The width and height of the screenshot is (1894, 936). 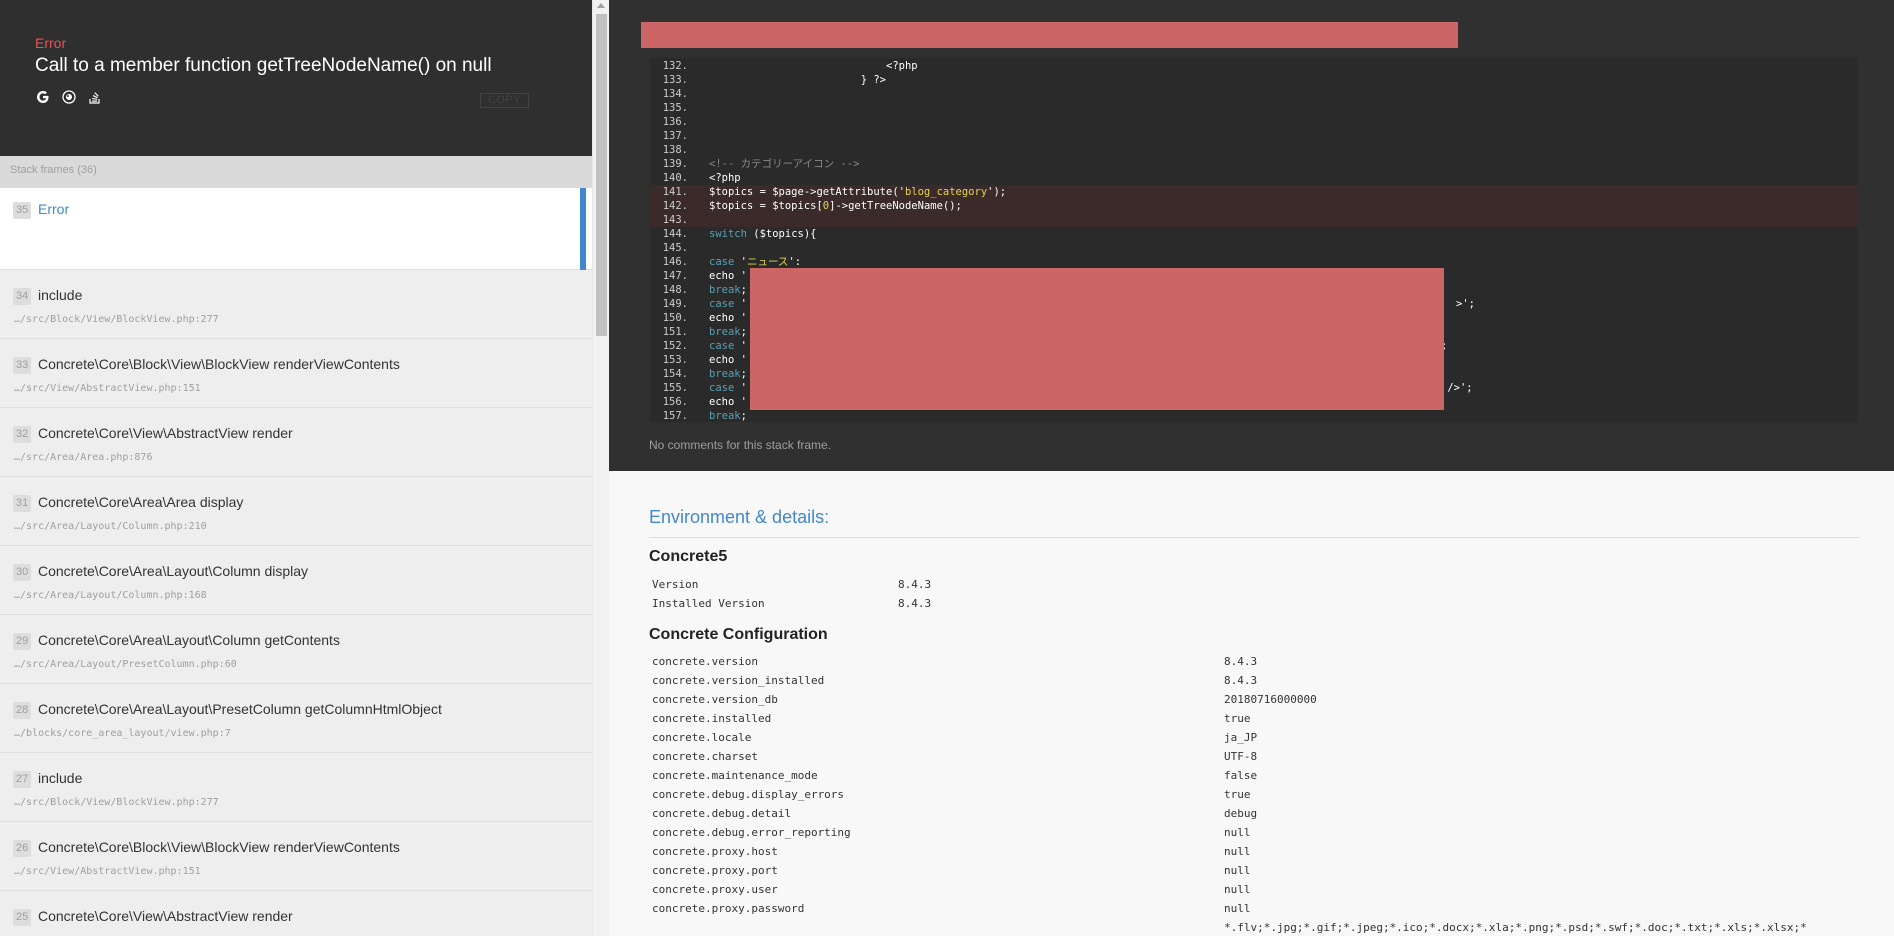 What do you see at coordinates (675, 94) in the screenshot?
I see `line-number: 134.` at bounding box center [675, 94].